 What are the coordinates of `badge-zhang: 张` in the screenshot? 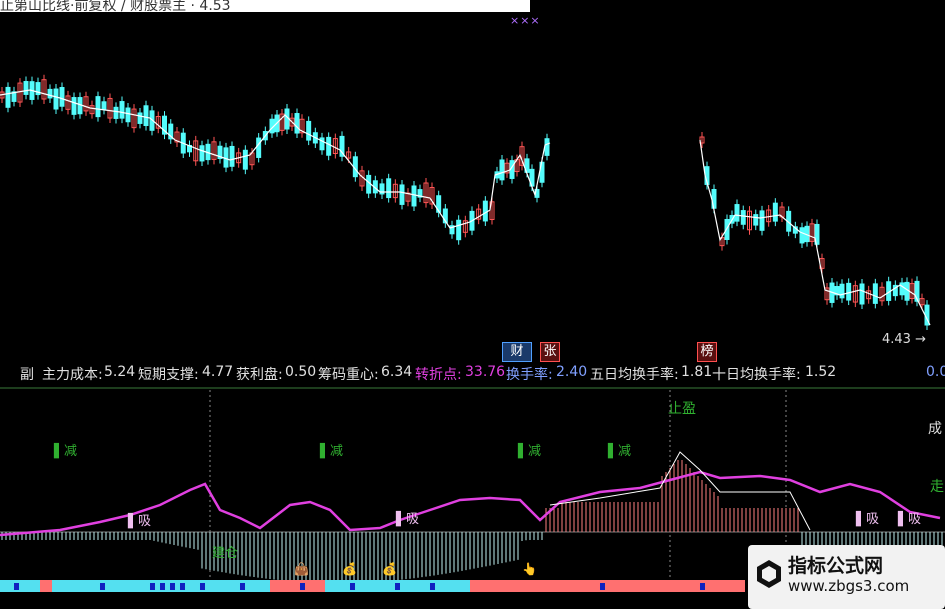 It's located at (550, 352).